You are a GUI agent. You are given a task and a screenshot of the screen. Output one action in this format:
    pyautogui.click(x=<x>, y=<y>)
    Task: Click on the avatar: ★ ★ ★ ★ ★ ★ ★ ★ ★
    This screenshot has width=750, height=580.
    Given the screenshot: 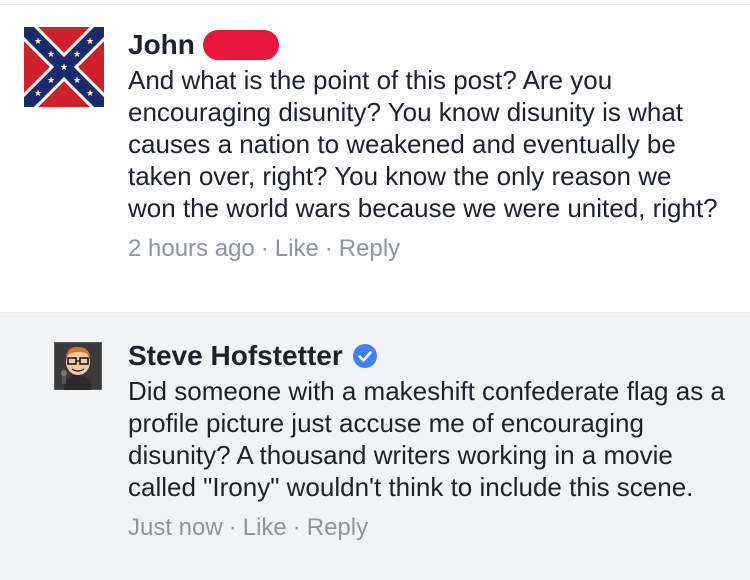 What is the action you would take?
    pyautogui.click(x=64, y=67)
    